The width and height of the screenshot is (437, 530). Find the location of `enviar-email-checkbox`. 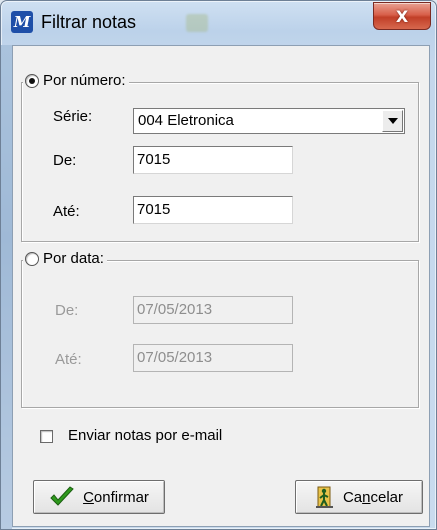

enviar-email-checkbox is located at coordinates (46, 436).